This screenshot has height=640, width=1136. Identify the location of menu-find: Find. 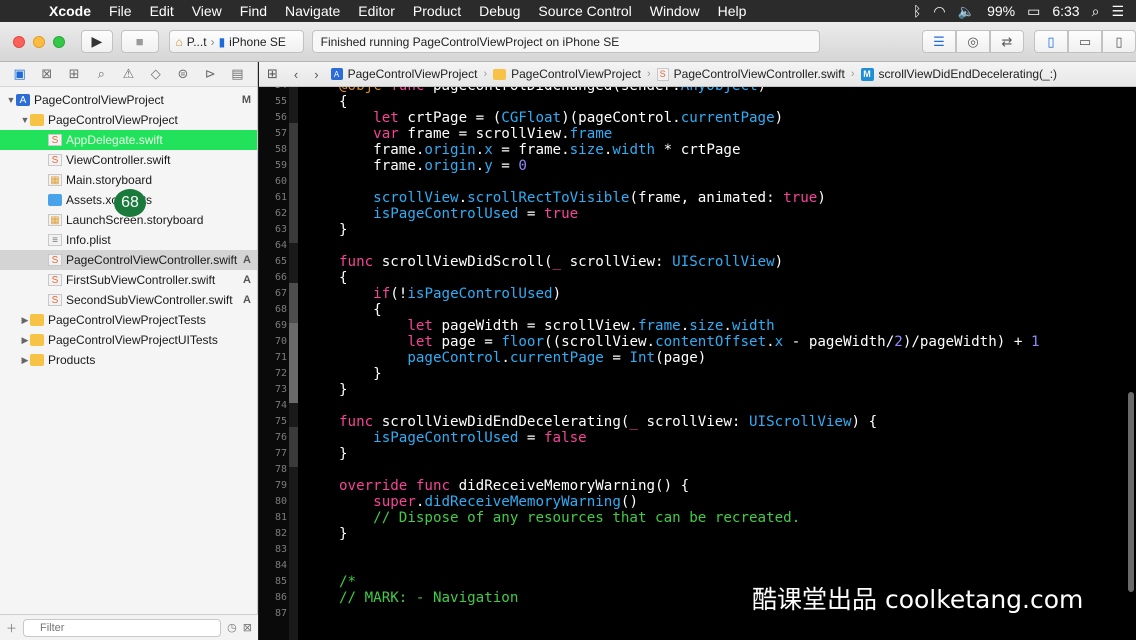
(253, 11).